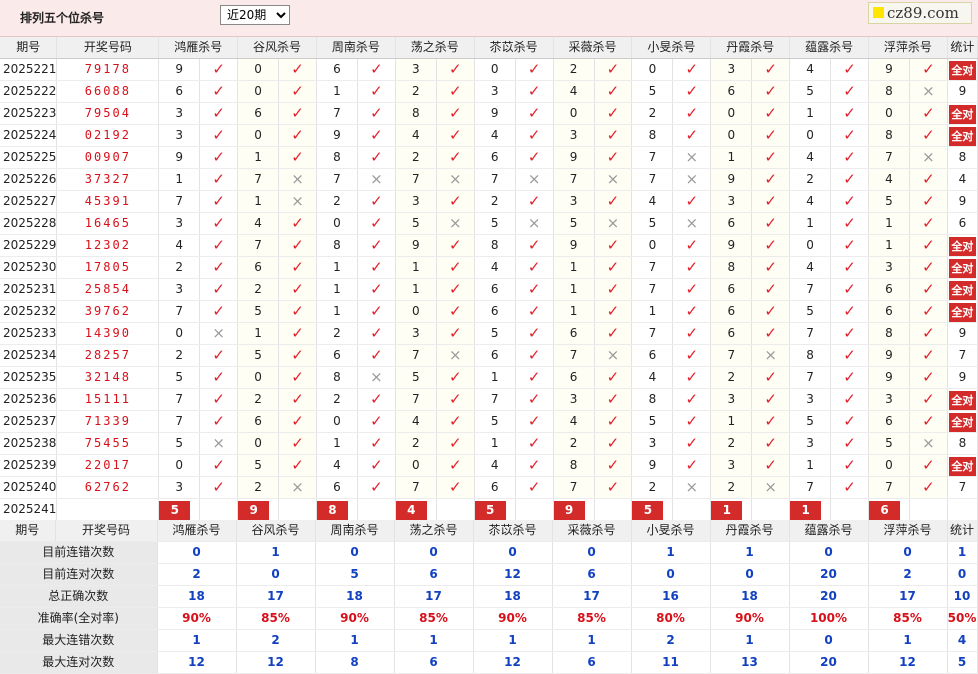 The image size is (978, 674). I want to click on header-expert: 蕴露杀号, so click(829, 48).